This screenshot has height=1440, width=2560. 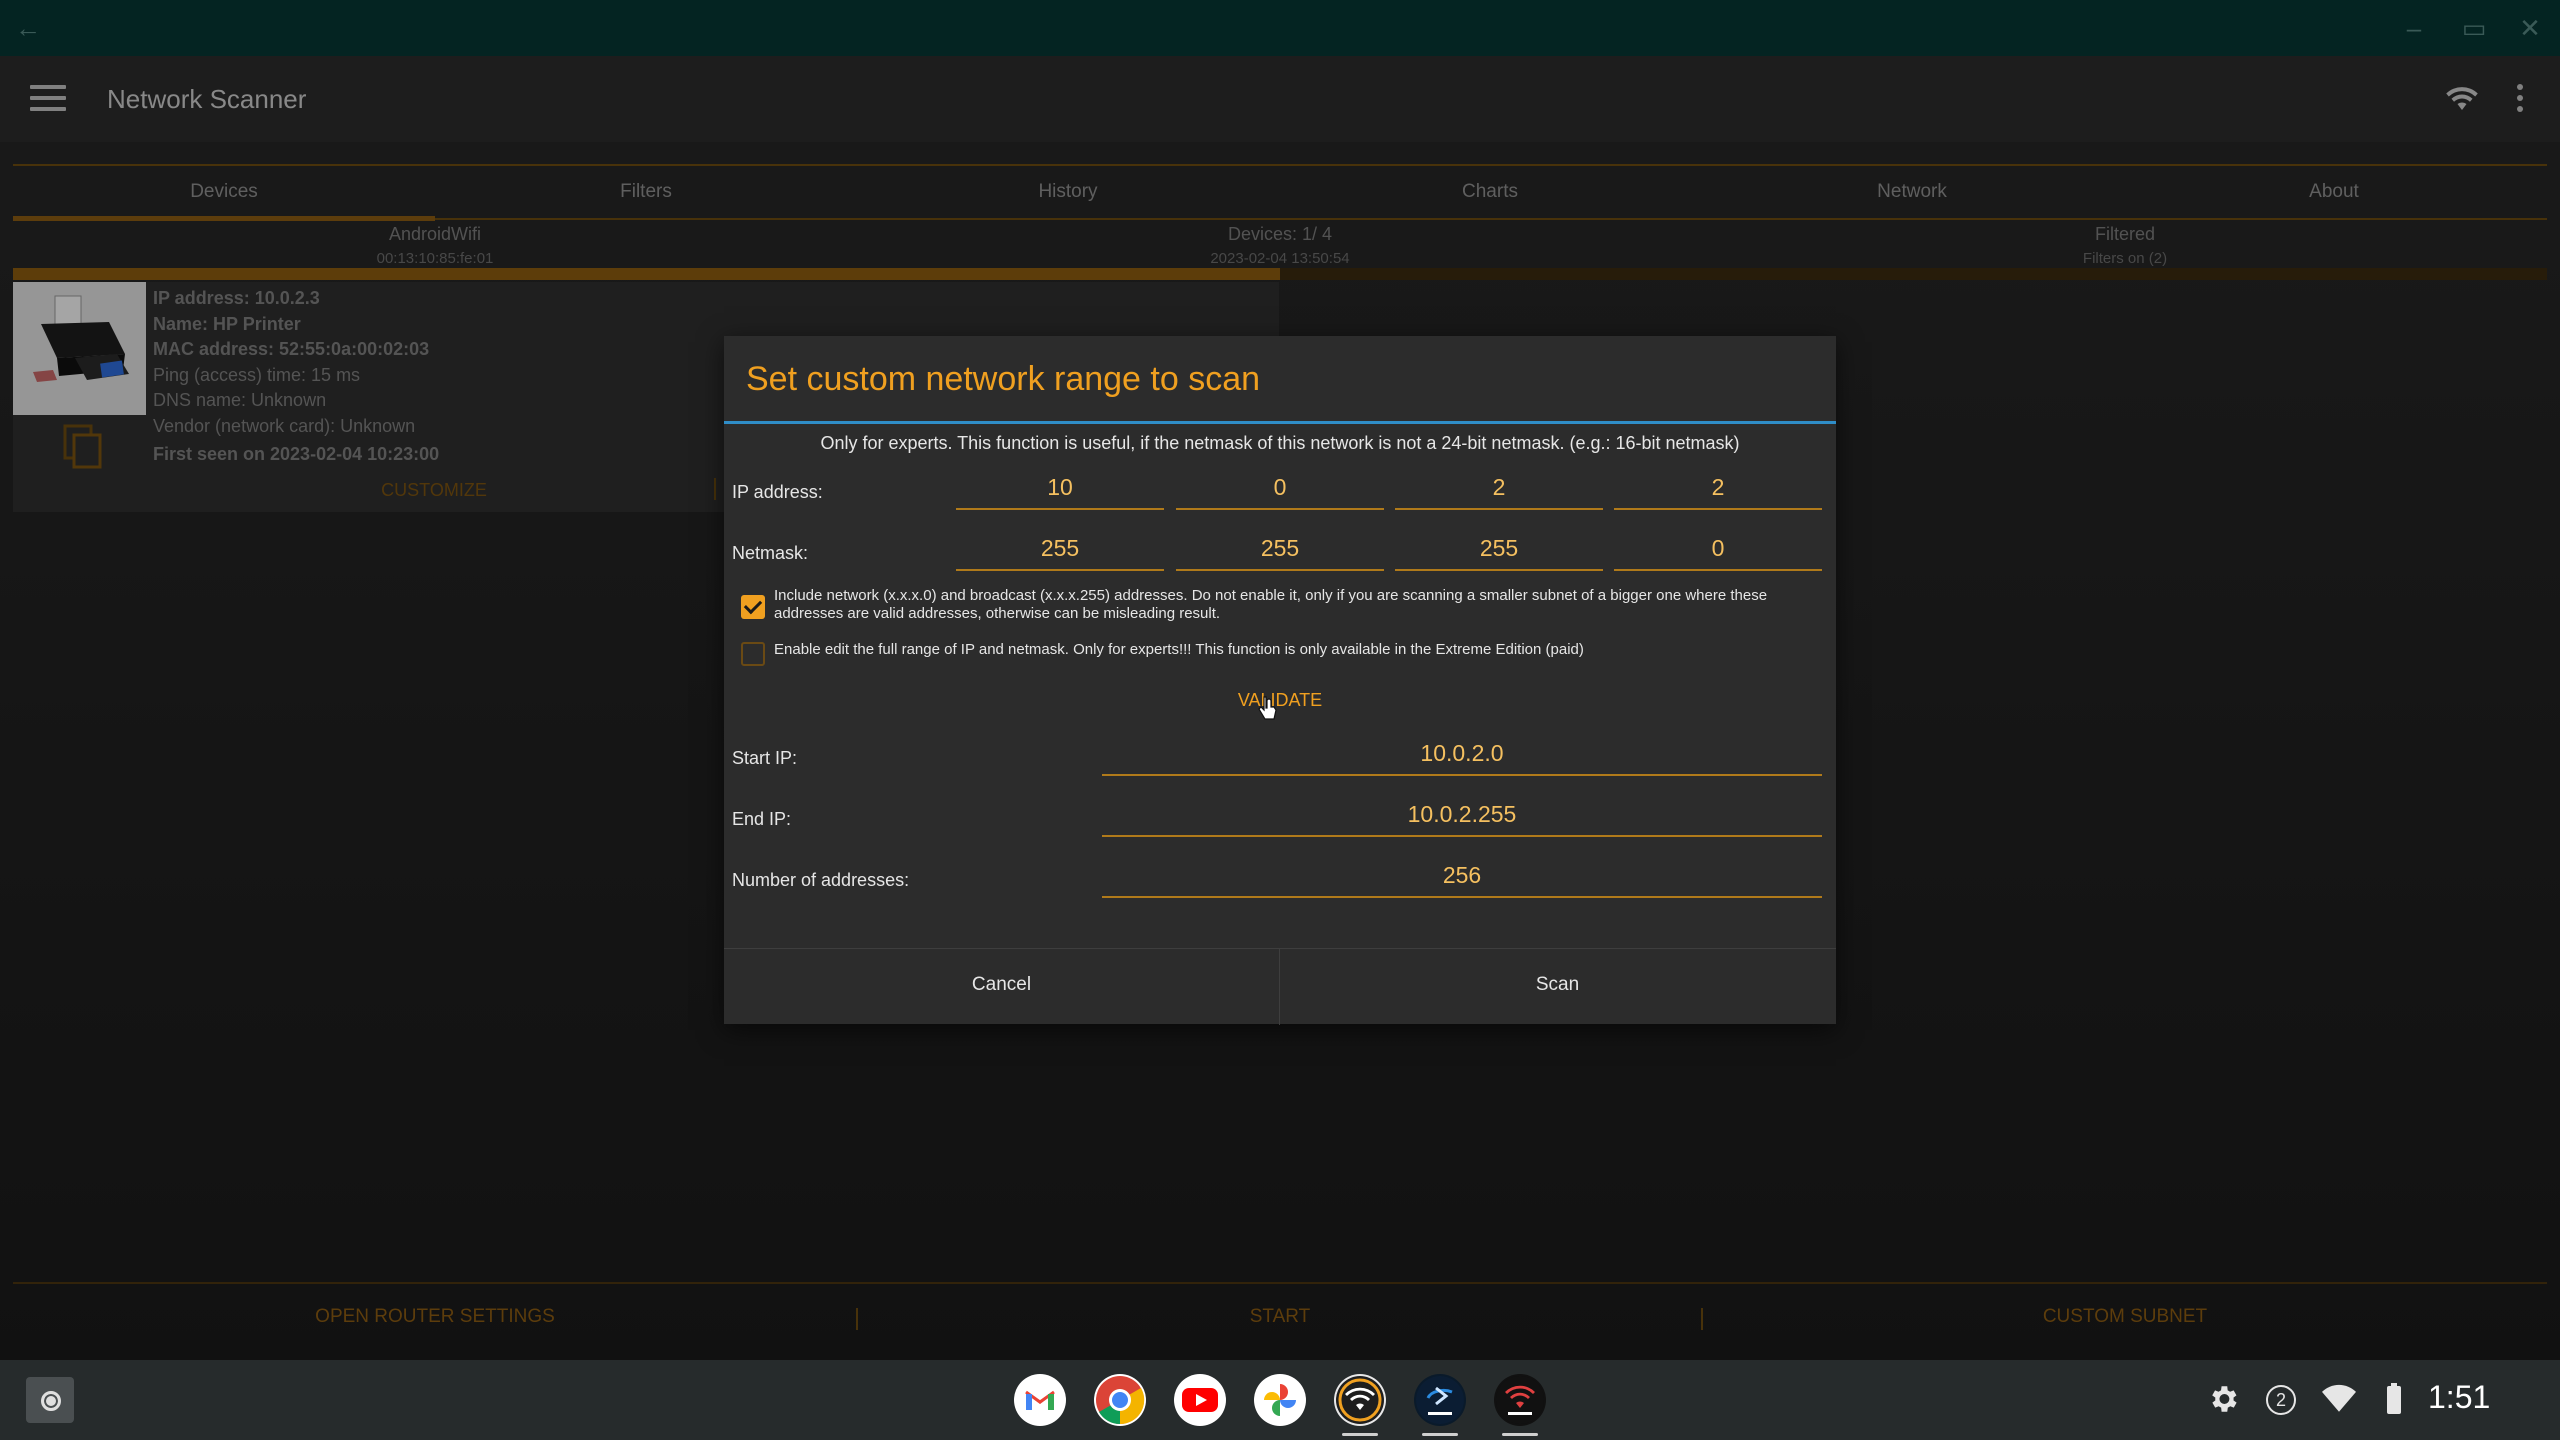 I want to click on maximize-icon: ▭, so click(x=2474, y=28).